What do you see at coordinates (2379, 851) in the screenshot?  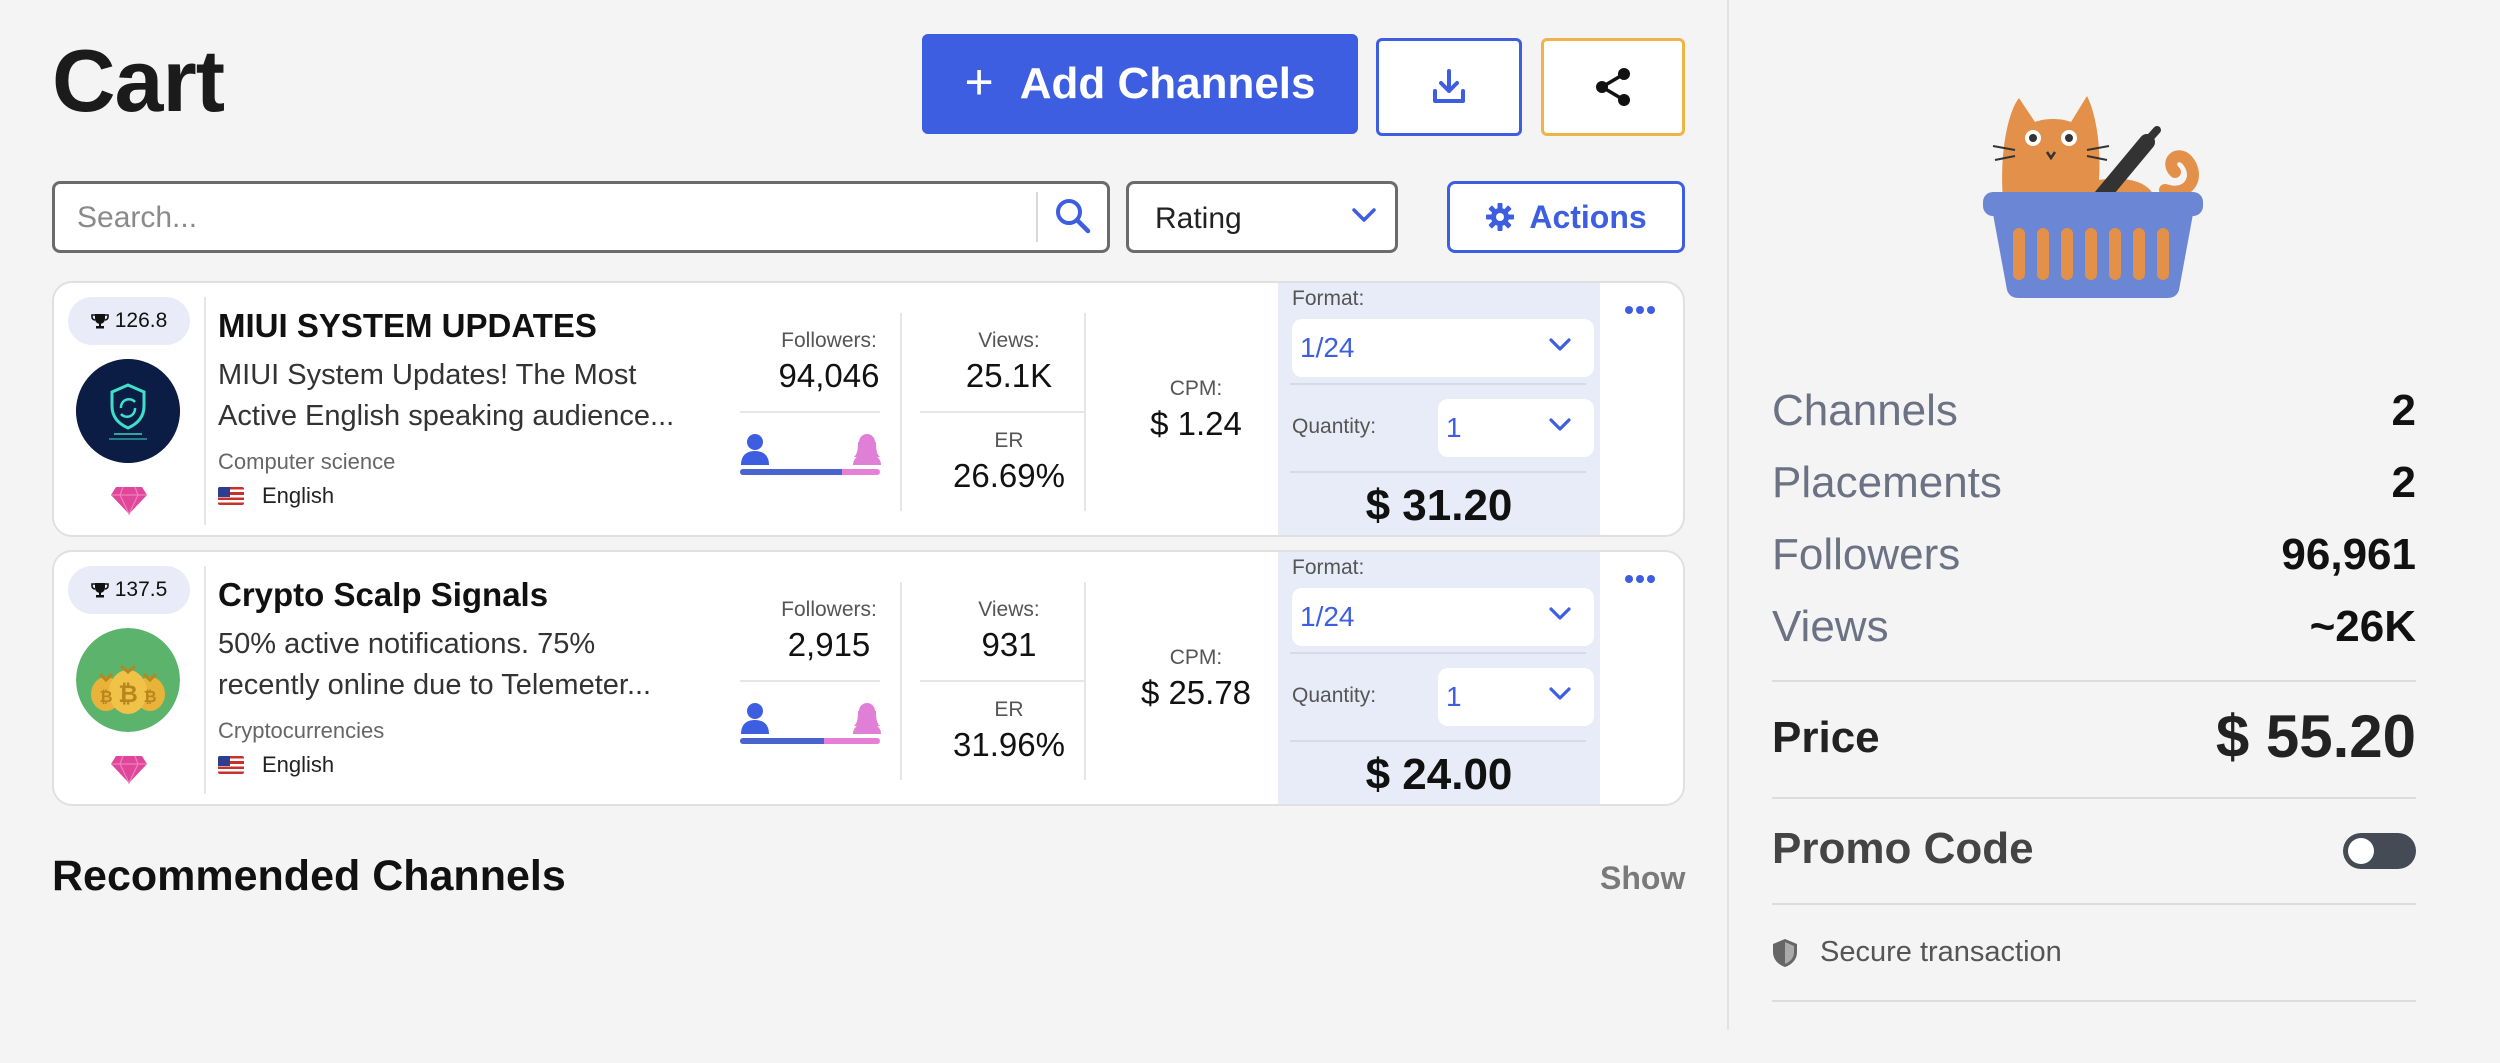 I see `promo-code-toggle` at bounding box center [2379, 851].